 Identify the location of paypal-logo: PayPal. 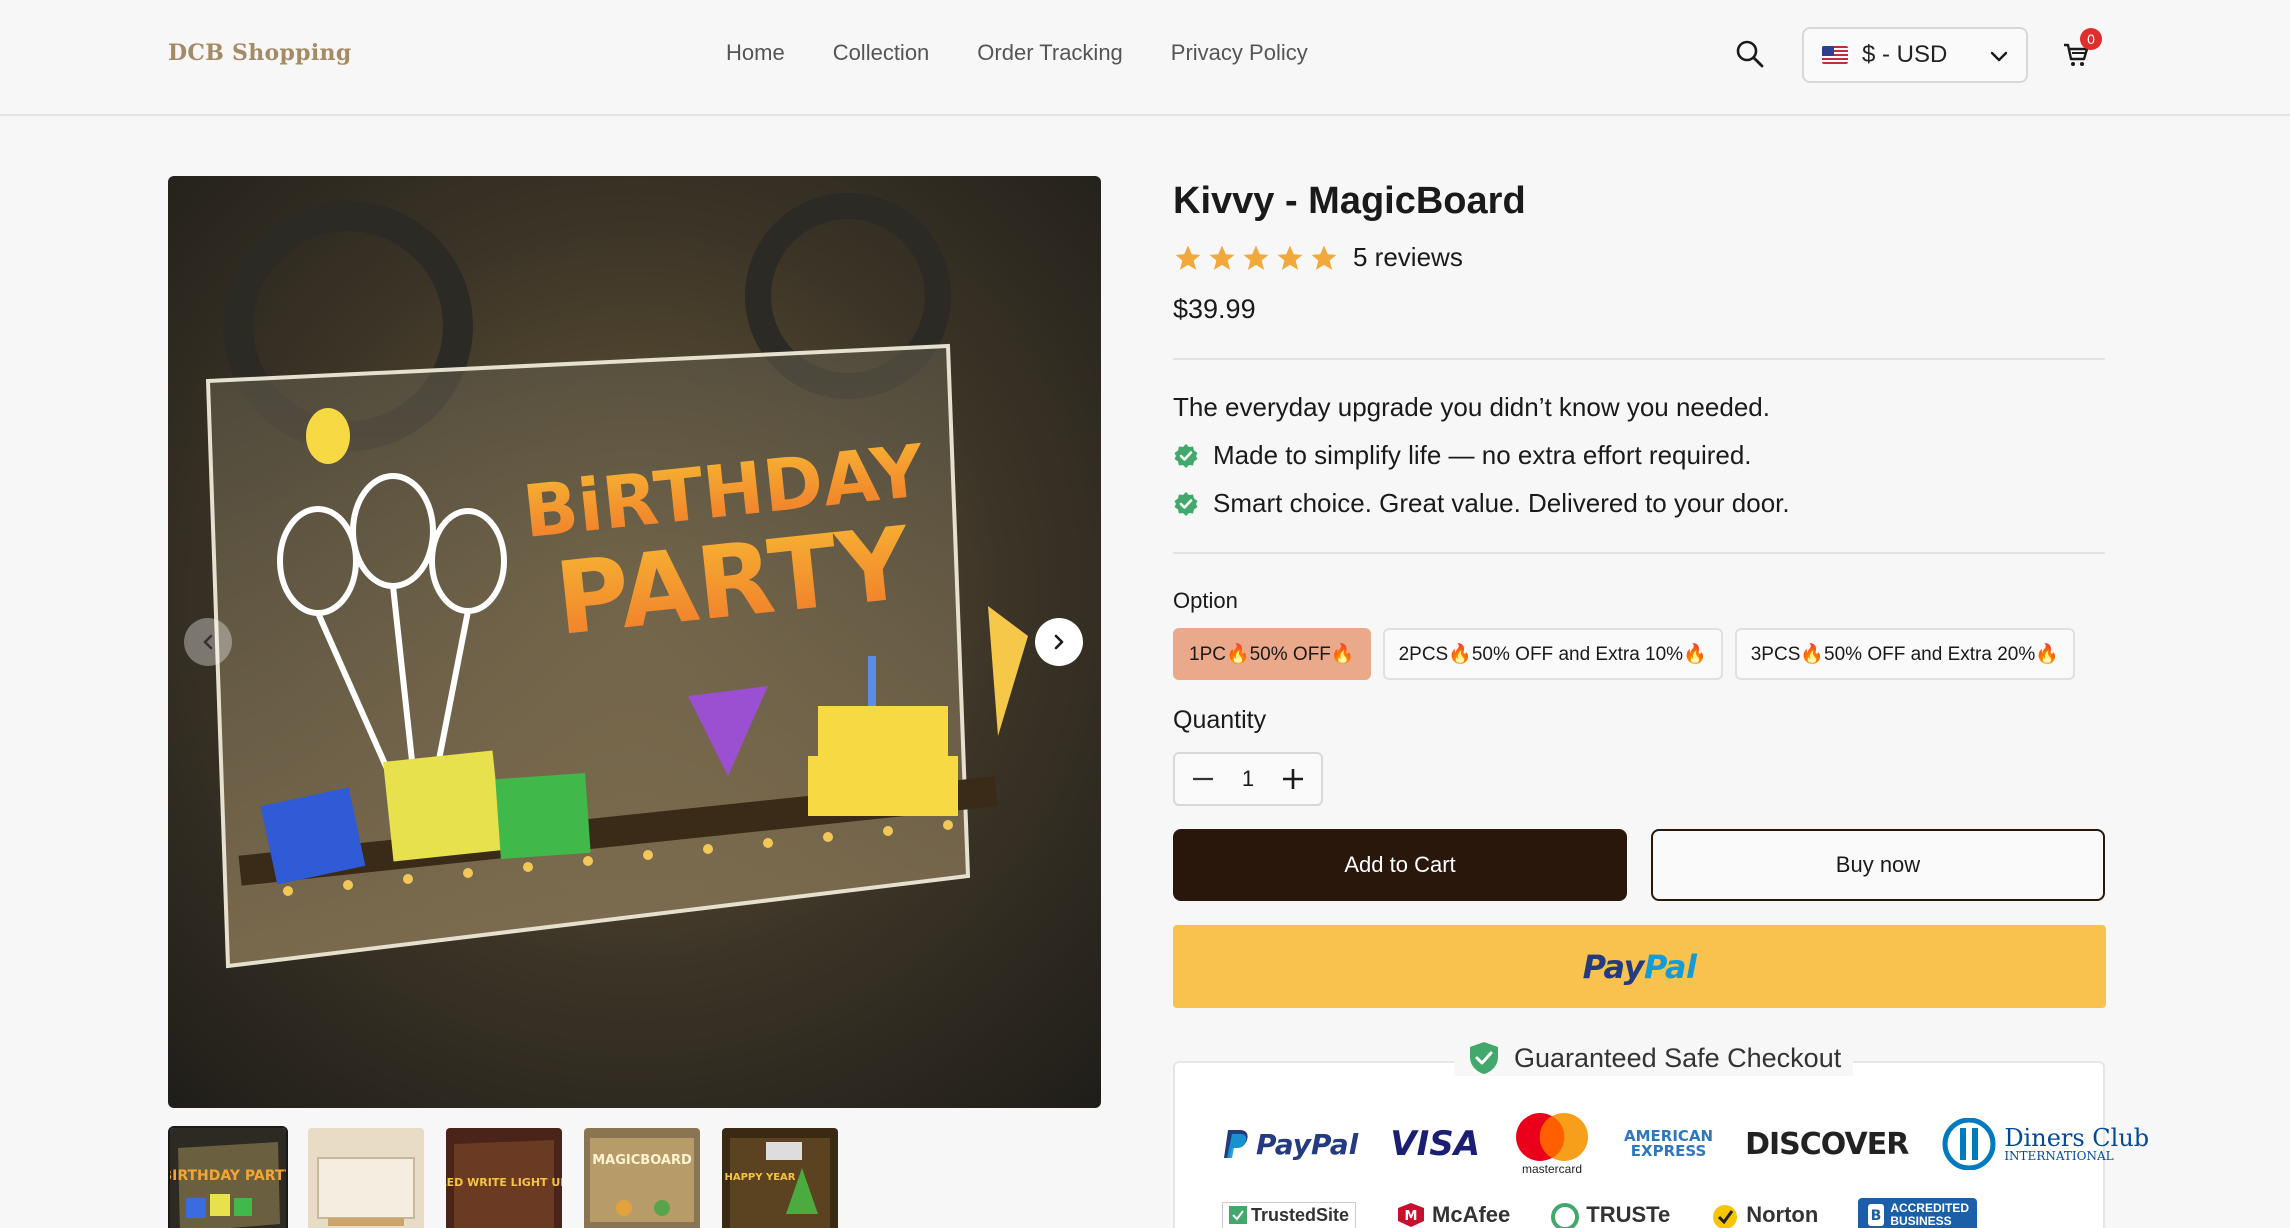
(1639, 966).